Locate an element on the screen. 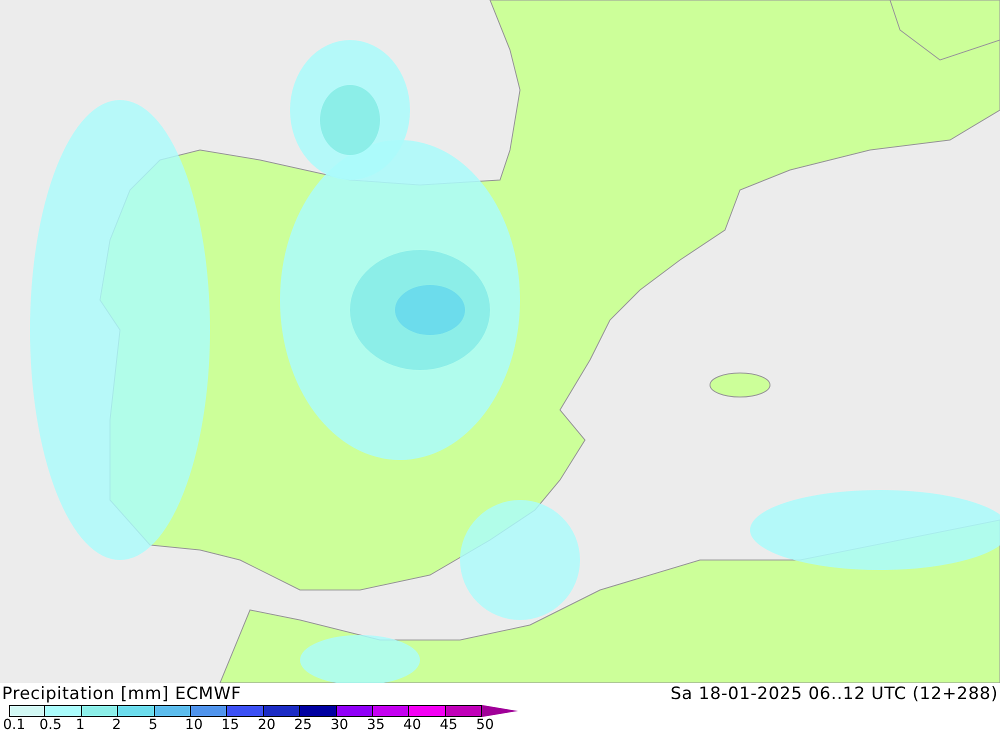  tick-label: 5 is located at coordinates (153, 725).